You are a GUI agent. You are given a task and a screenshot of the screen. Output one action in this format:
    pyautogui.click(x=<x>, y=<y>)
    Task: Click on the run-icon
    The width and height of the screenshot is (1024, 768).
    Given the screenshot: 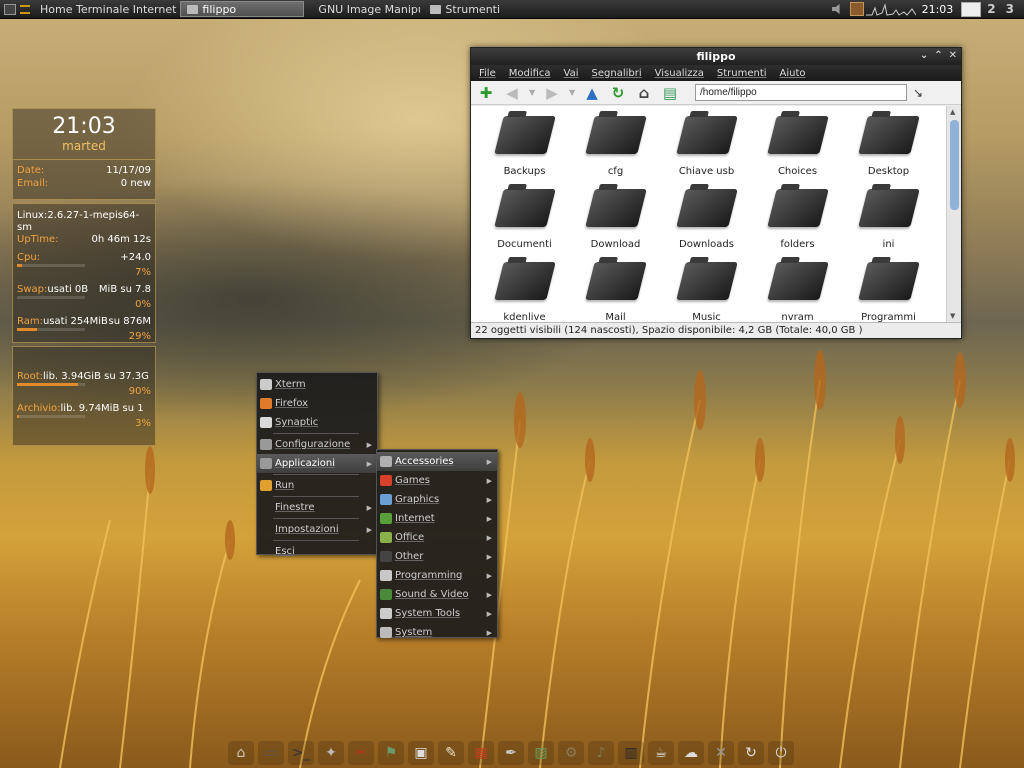 What is the action you would take?
    pyautogui.click(x=266, y=485)
    